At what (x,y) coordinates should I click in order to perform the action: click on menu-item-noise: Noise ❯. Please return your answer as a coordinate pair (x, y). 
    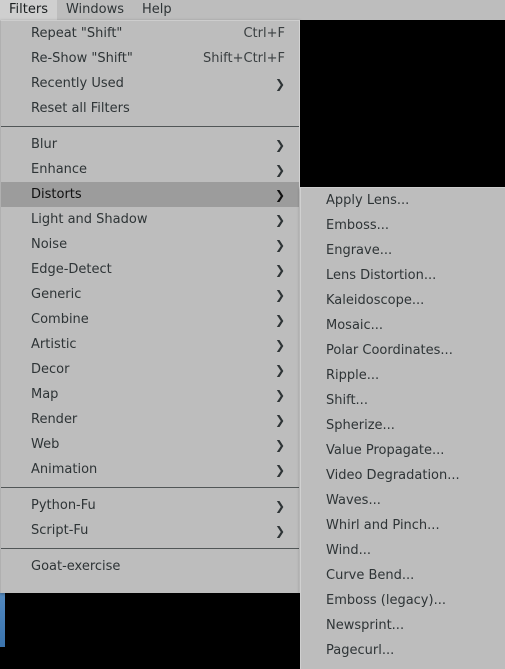
    Looking at the image, I should click on (150, 244).